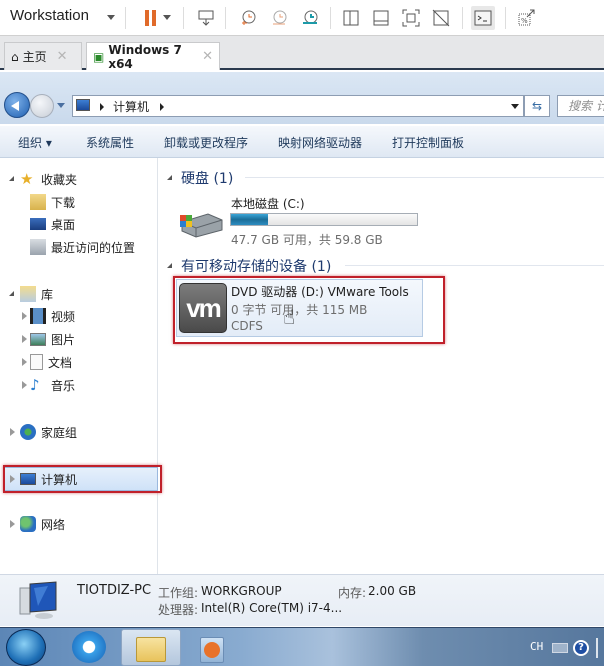 The image size is (604, 666). I want to click on unity-icon, so click(441, 18).